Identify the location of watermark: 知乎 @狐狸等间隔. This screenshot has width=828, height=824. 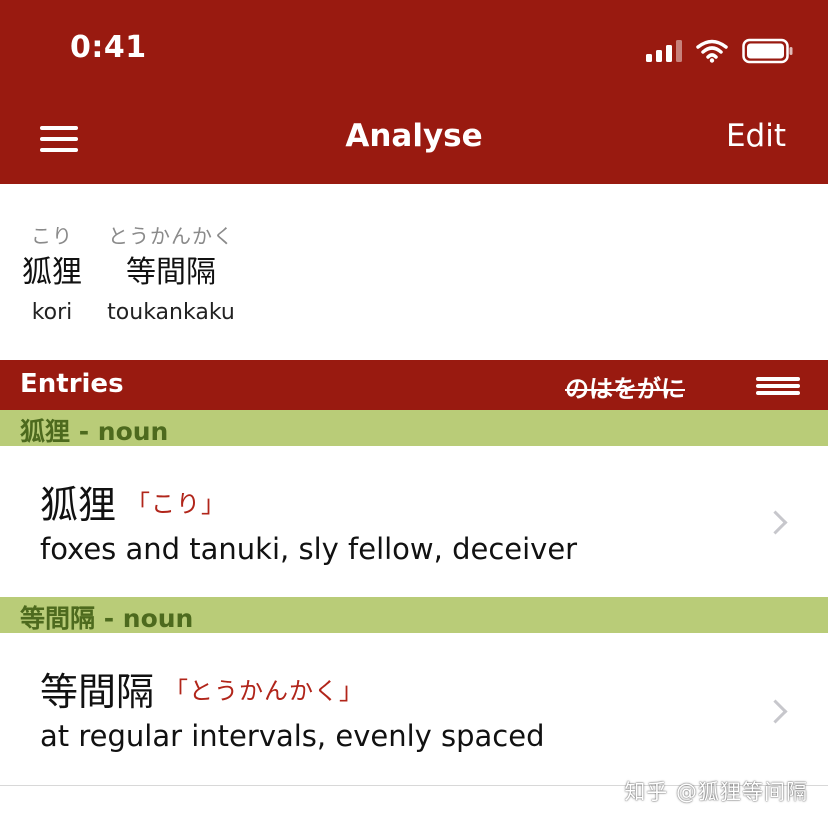
(716, 792).